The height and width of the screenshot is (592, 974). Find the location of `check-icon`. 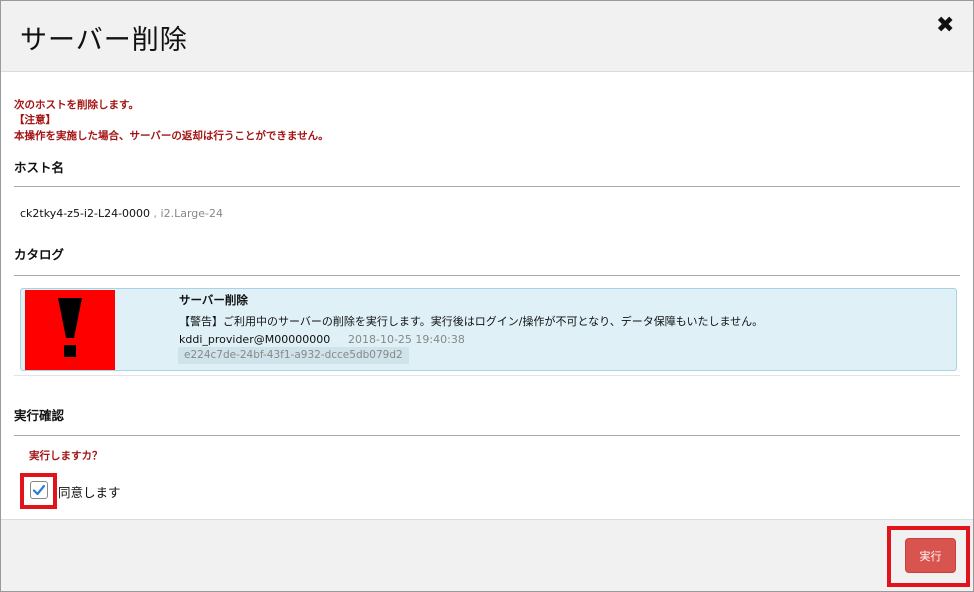

check-icon is located at coordinates (39, 490).